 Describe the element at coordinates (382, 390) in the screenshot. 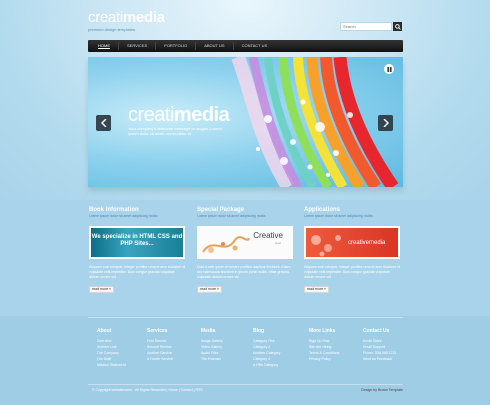

I see `design-credit: Design by Brown Template` at that location.